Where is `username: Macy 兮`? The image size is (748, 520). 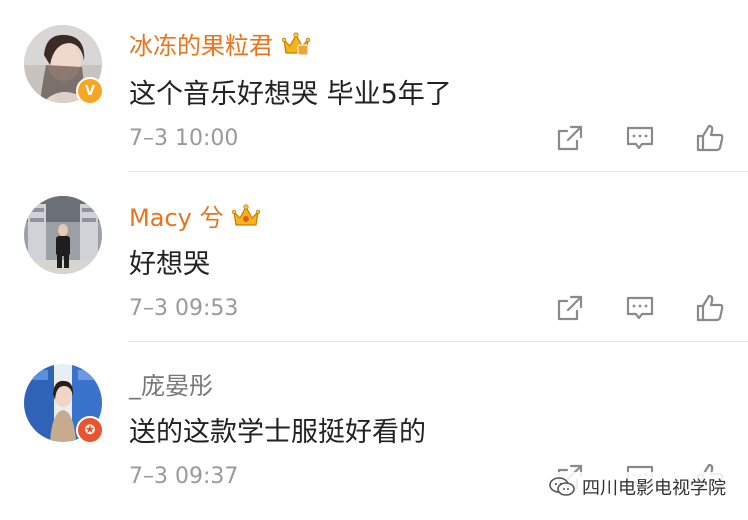
username: Macy 兮 is located at coordinates (195, 215).